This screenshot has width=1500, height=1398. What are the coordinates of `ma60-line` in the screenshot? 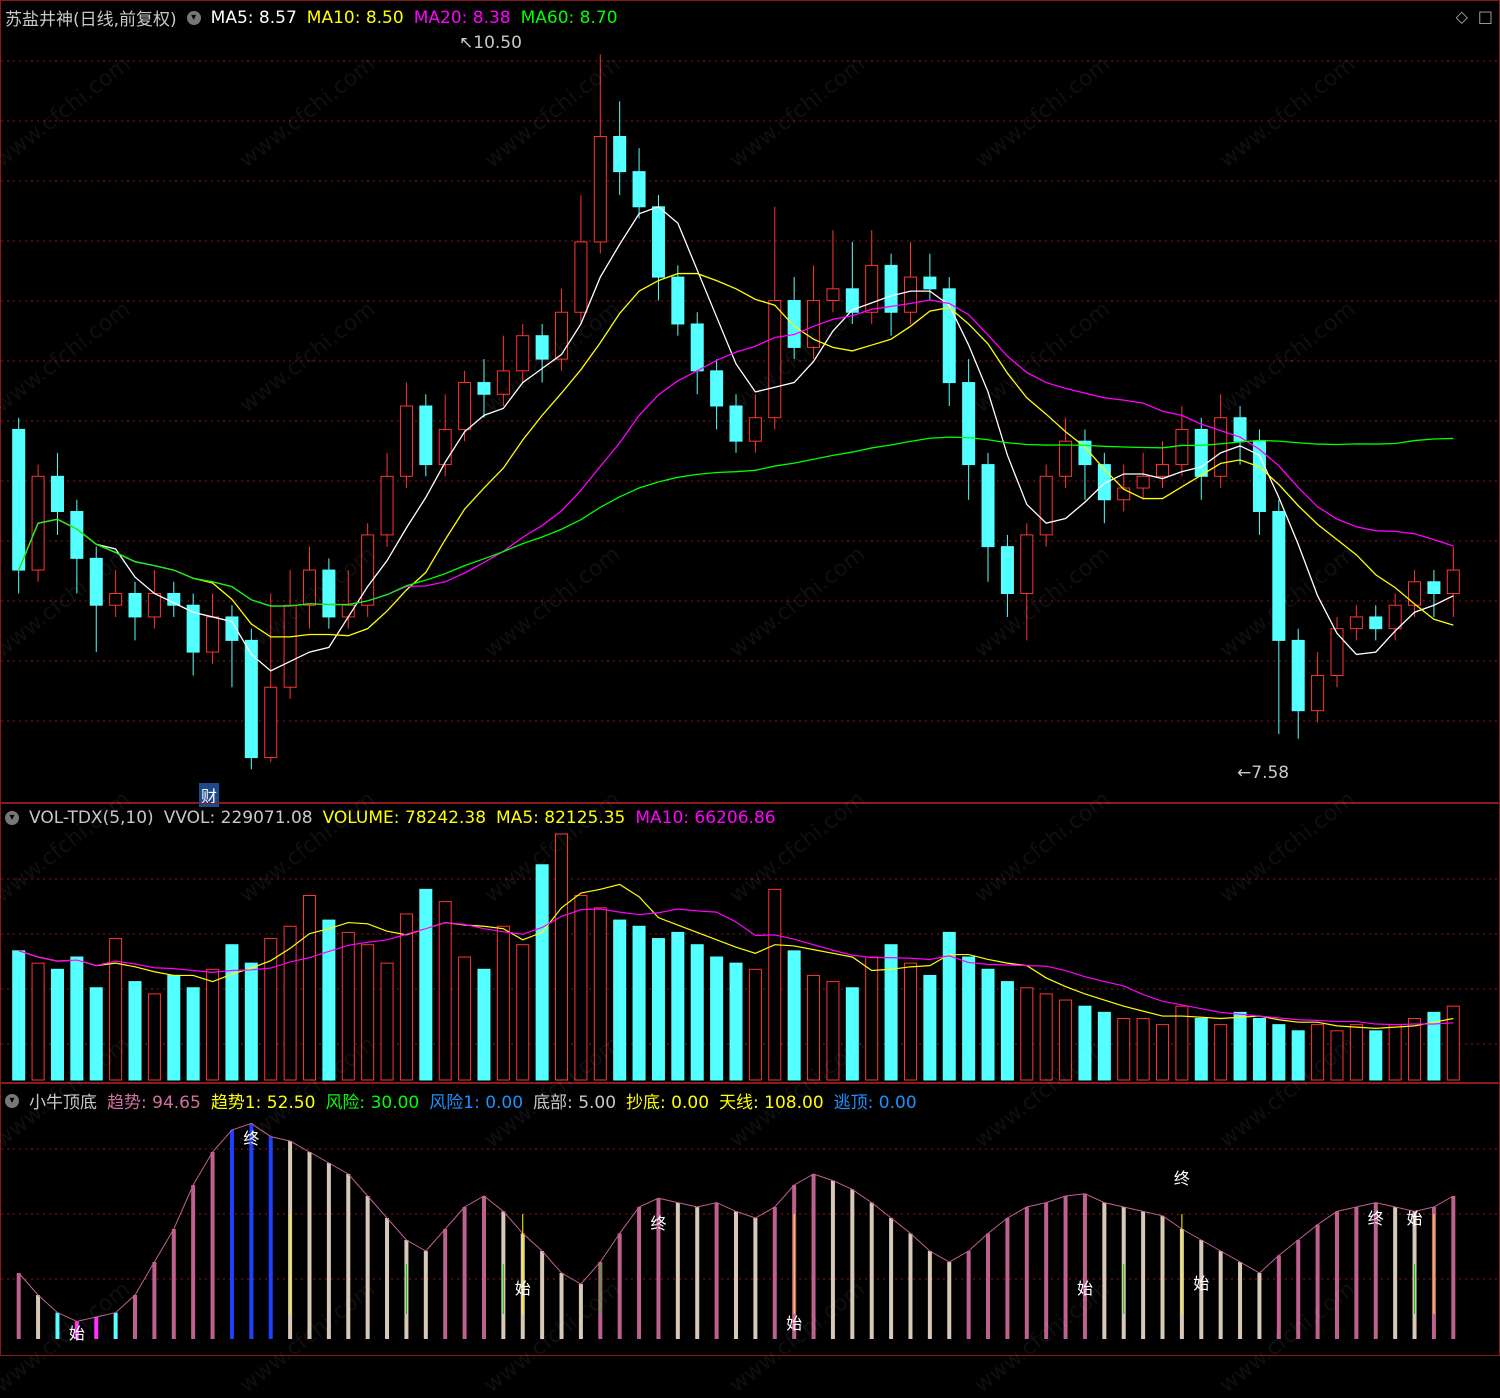 It's located at (736, 521).